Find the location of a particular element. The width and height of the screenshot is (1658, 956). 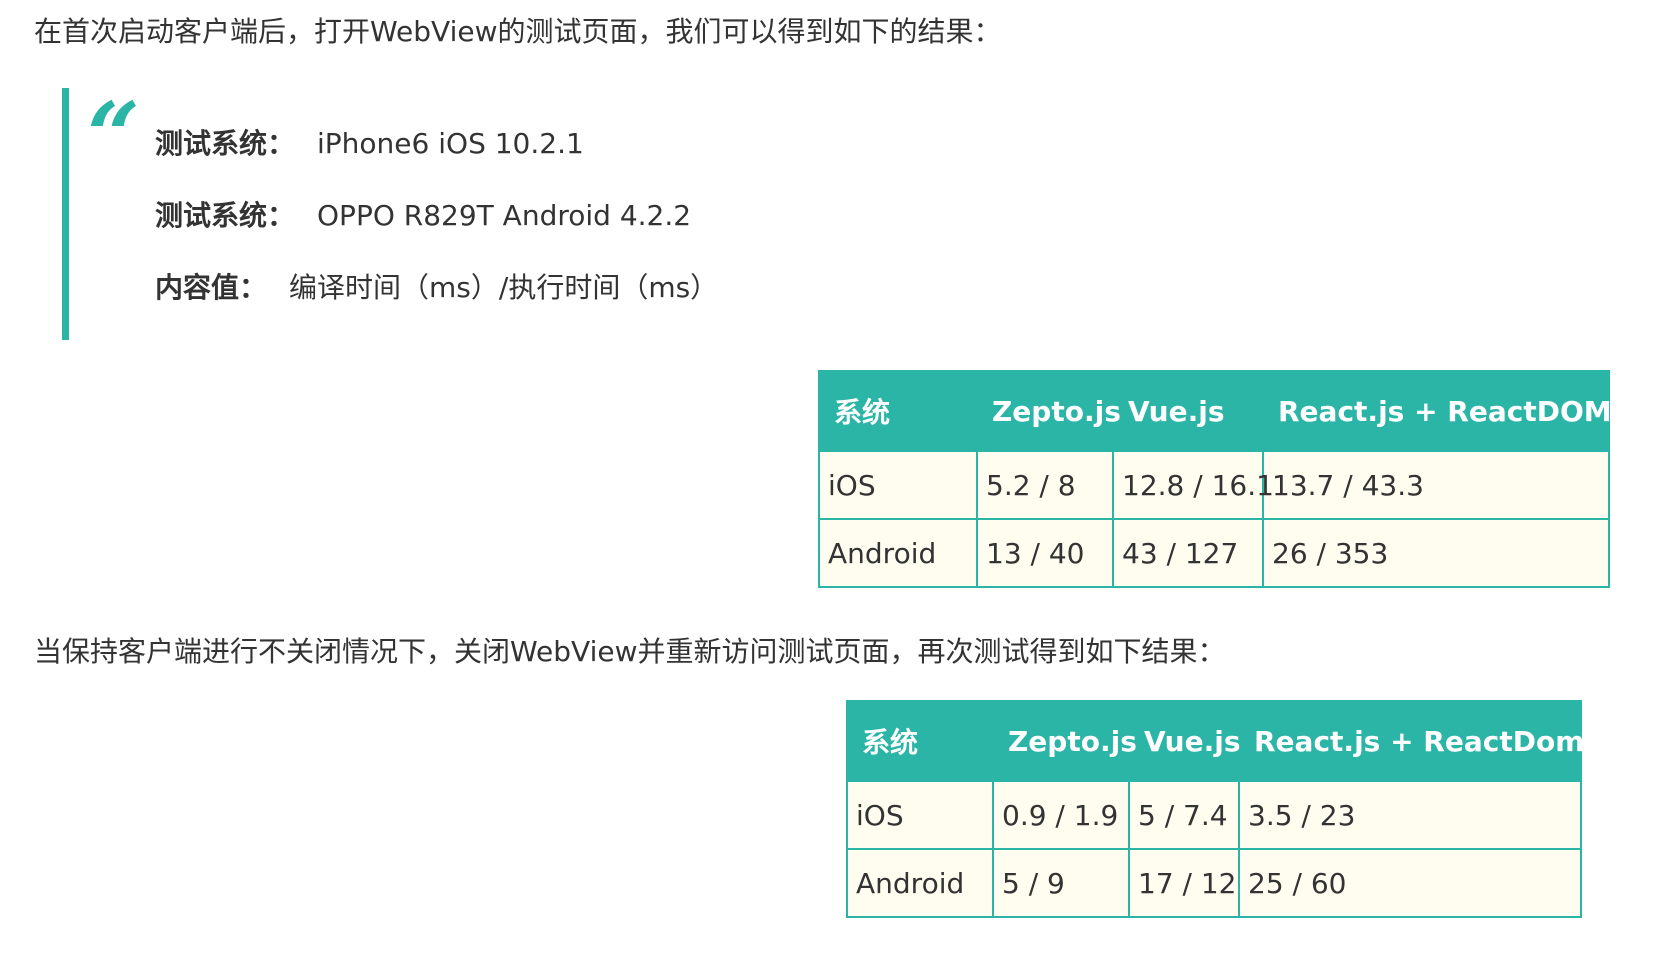

header-cell-react: React.js + ReactDOM.js is located at coordinates (1455, 411).